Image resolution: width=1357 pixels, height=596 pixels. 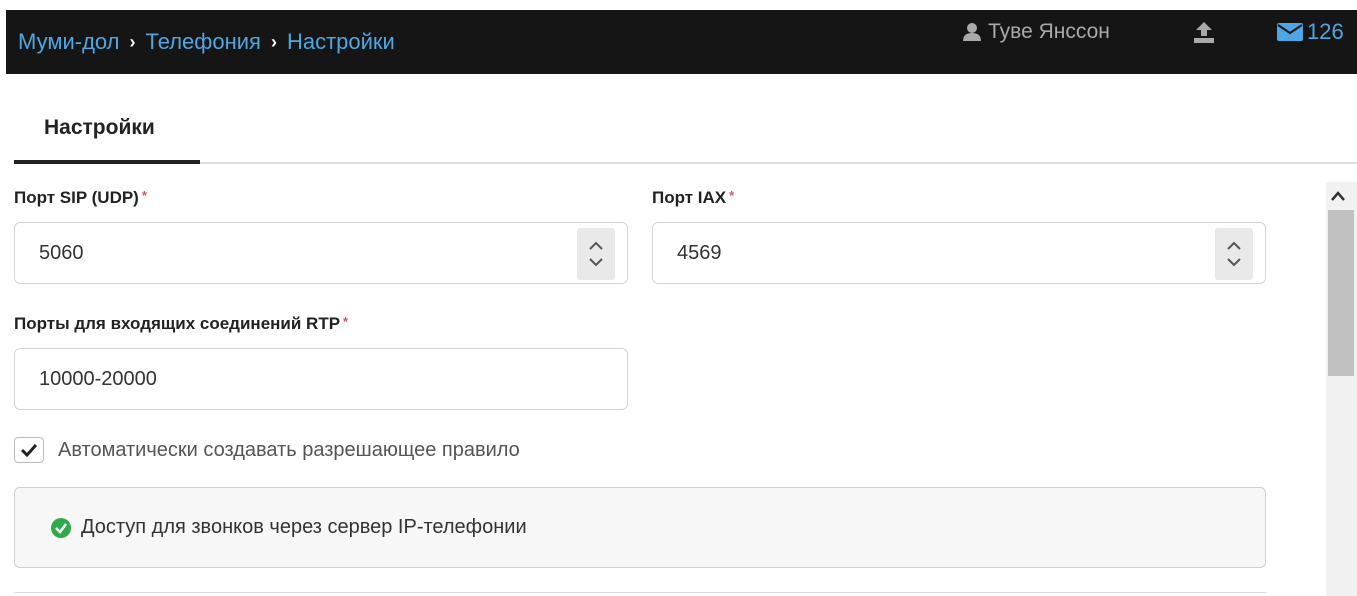 I want to click on breadcrumb-item-home: Муми-дол, so click(x=69, y=42).